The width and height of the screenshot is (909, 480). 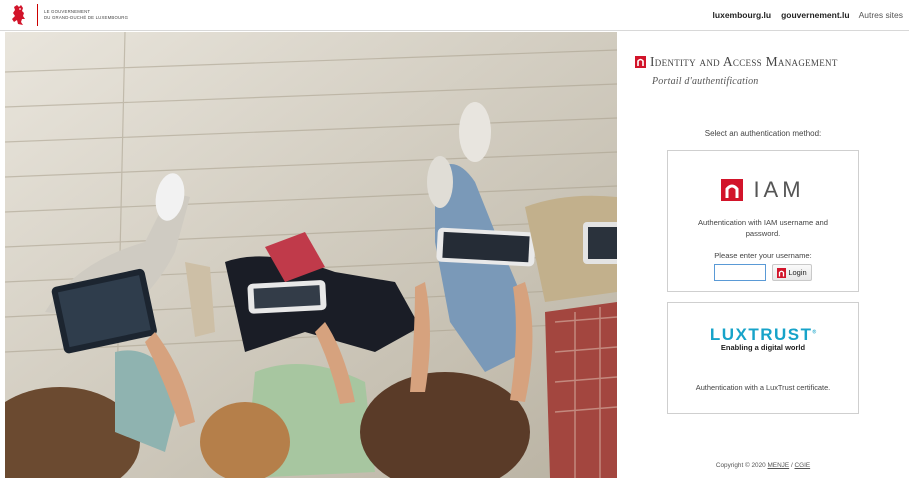 What do you see at coordinates (37, 15) in the screenshot?
I see `logo-divider` at bounding box center [37, 15].